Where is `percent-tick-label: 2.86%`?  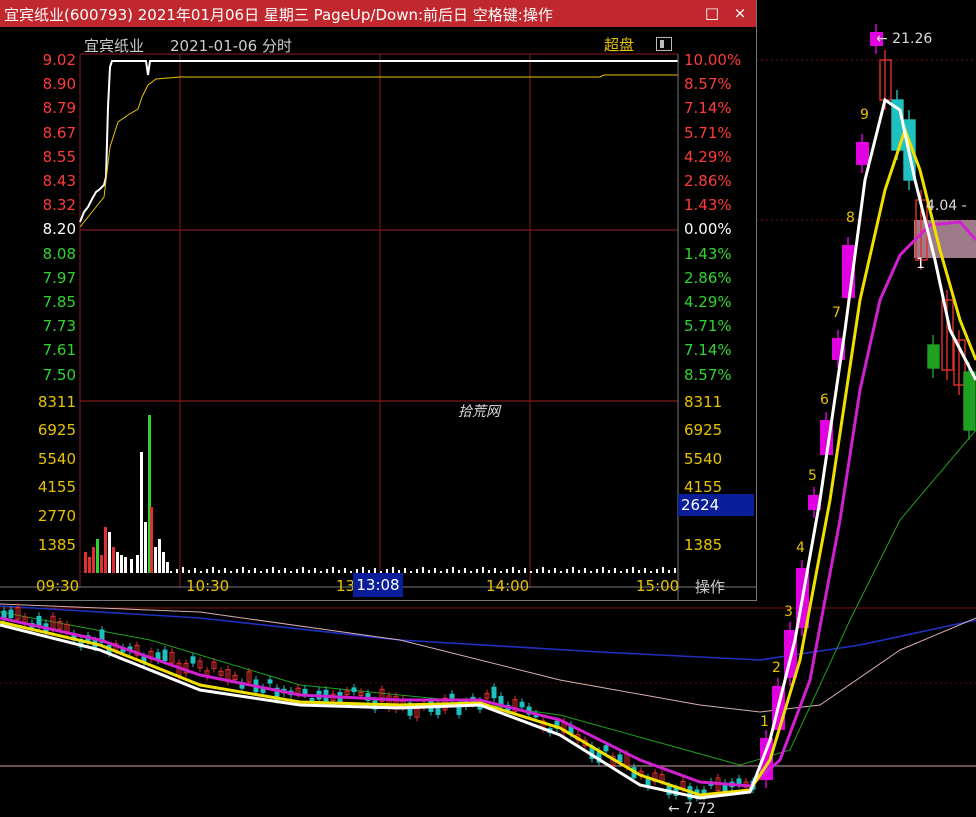 percent-tick-label: 2.86% is located at coordinates (708, 181).